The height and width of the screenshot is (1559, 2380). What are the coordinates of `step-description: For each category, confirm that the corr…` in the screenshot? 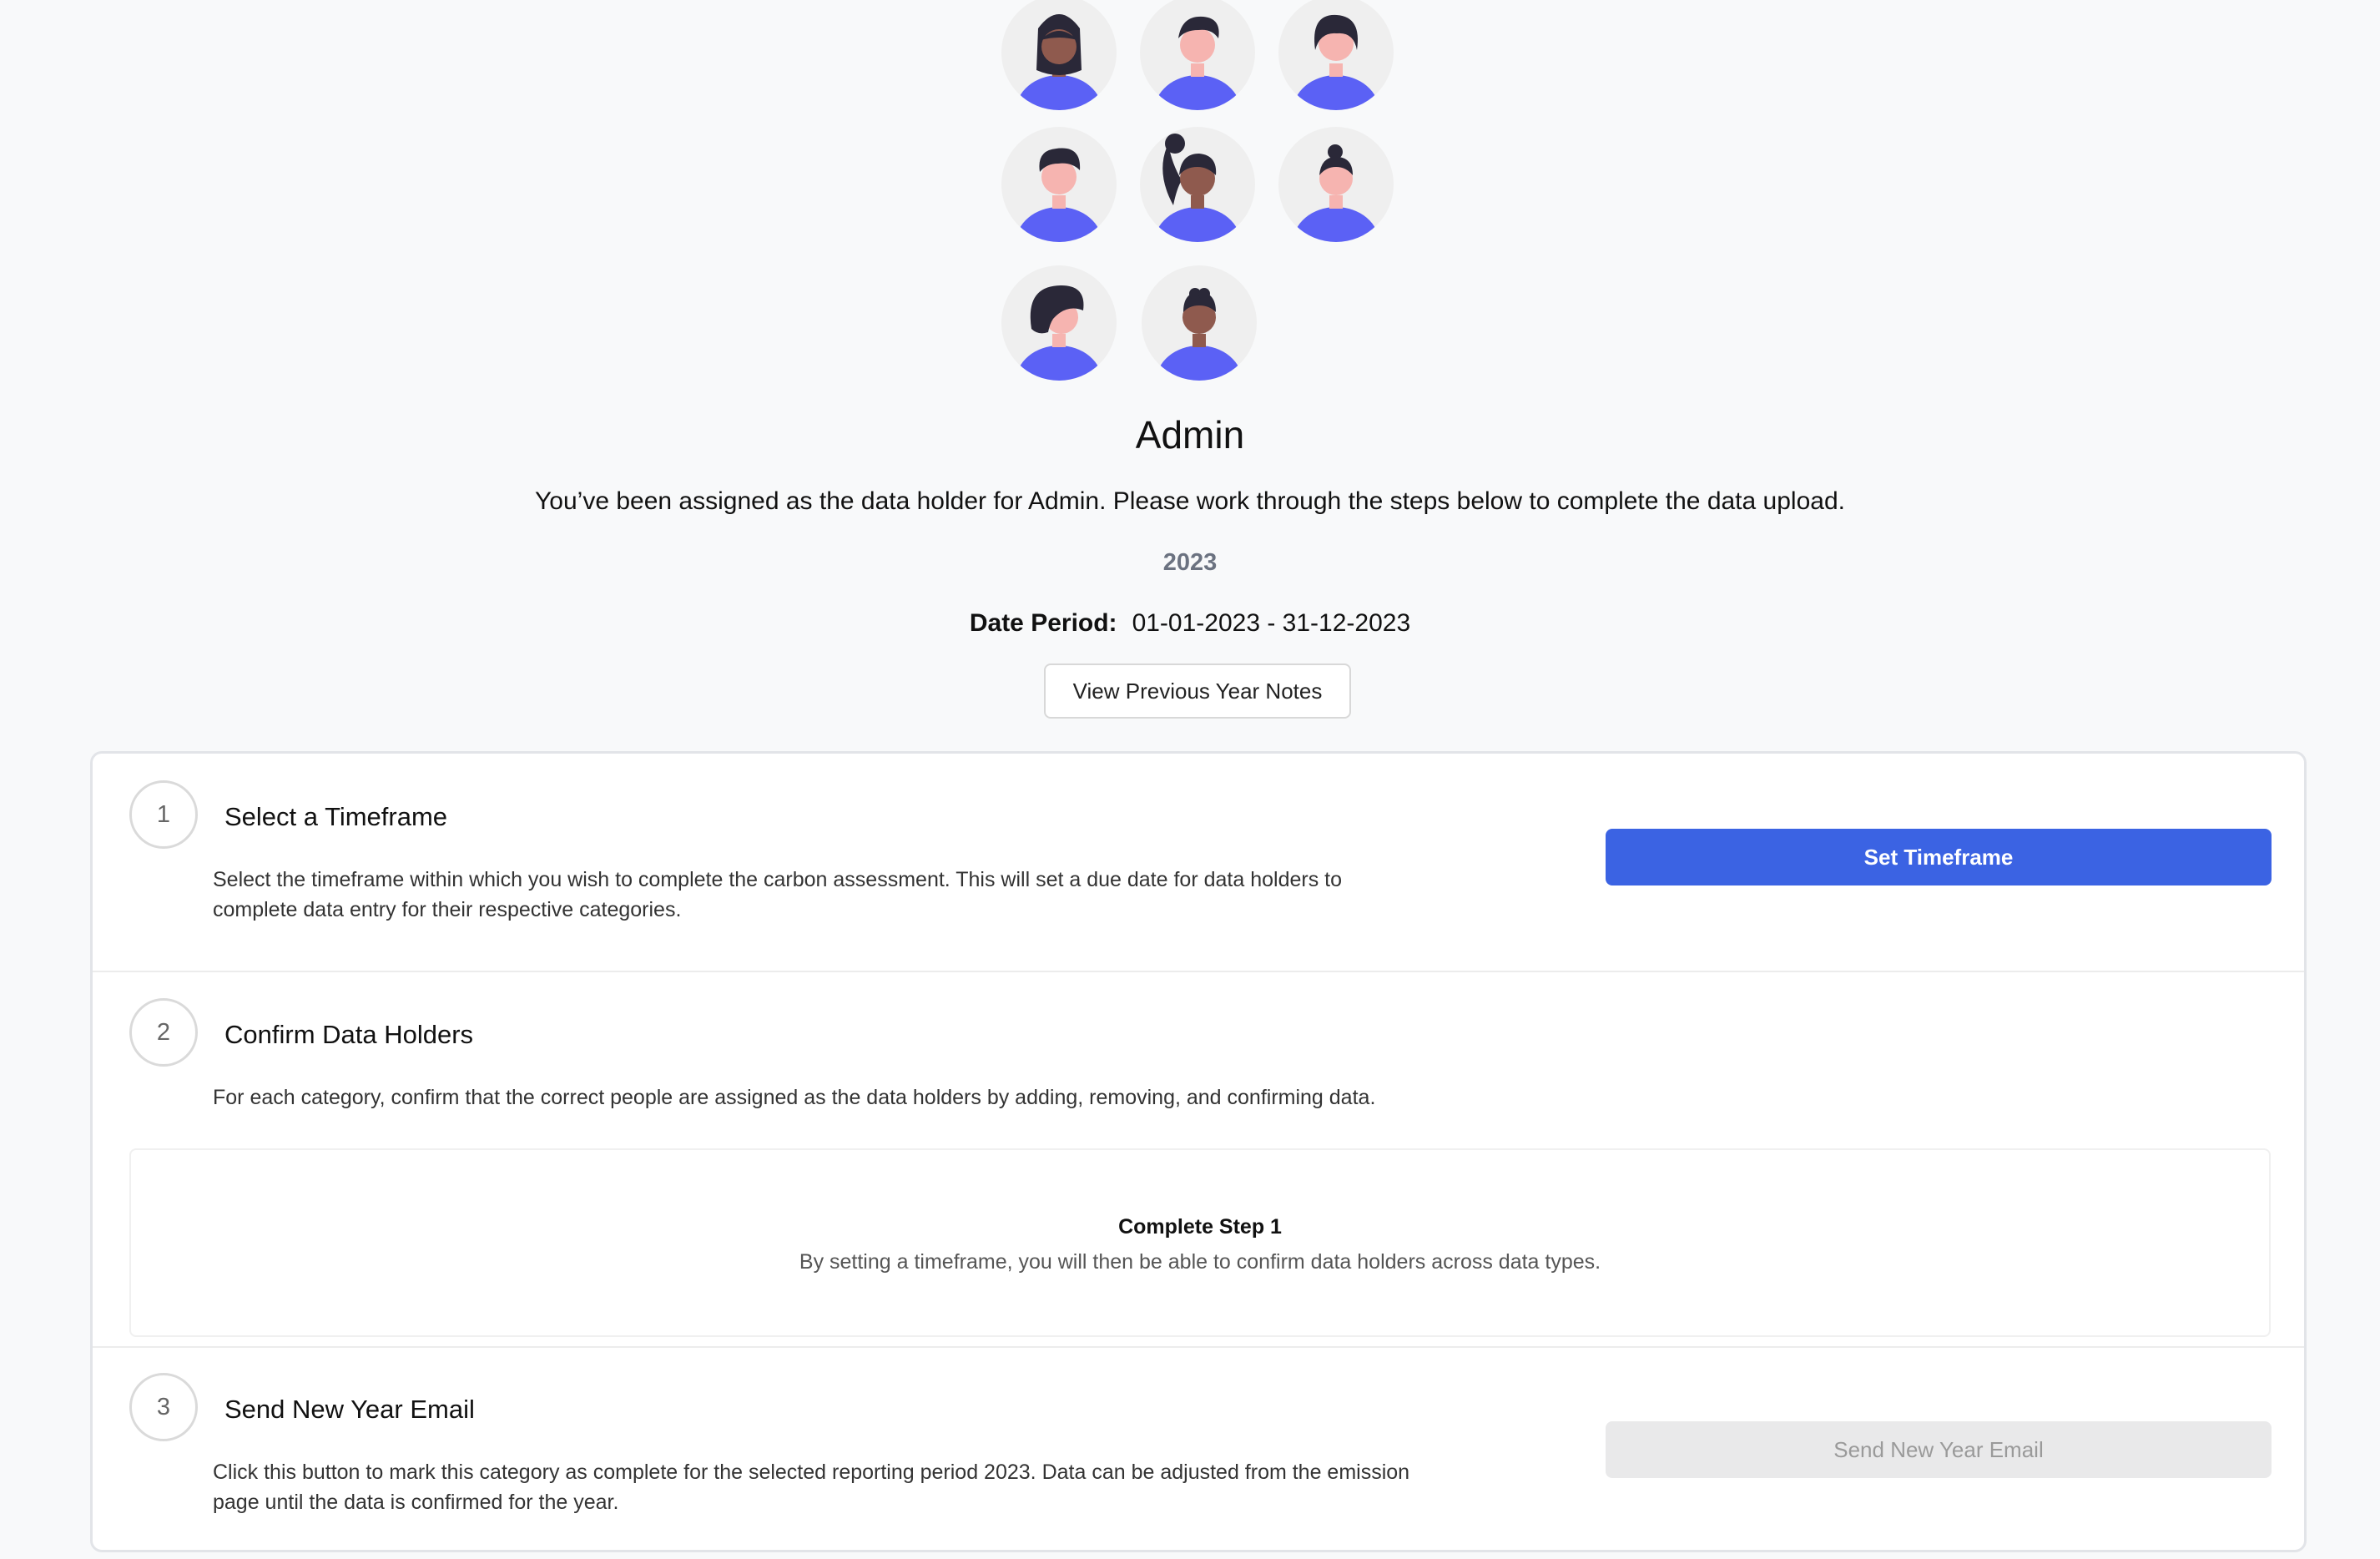 It's located at (794, 1097).